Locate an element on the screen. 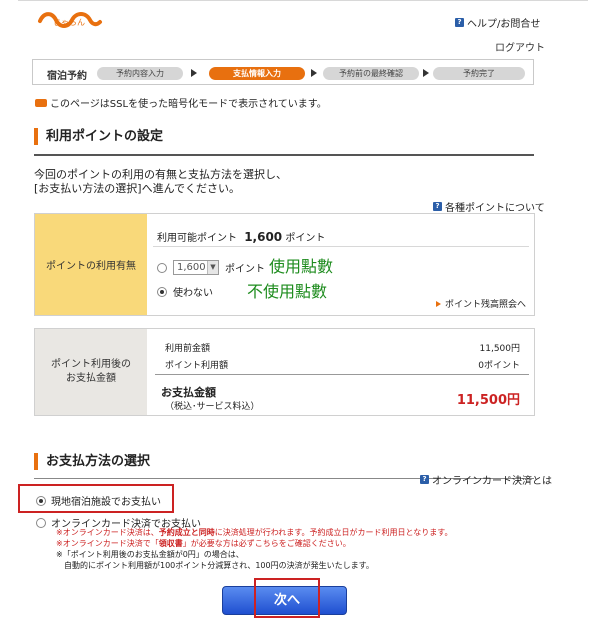  points-select-value: 1,600 is located at coordinates (191, 267).